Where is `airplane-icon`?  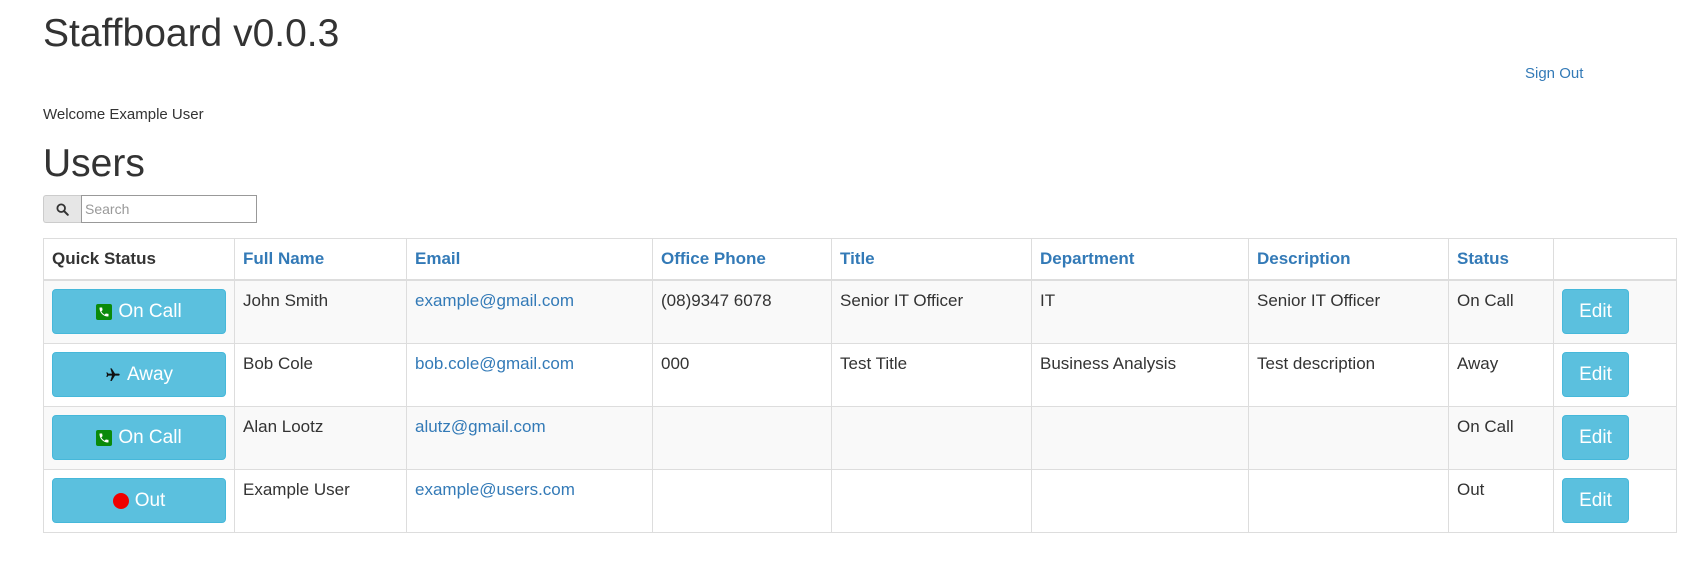
airplane-icon is located at coordinates (113, 374).